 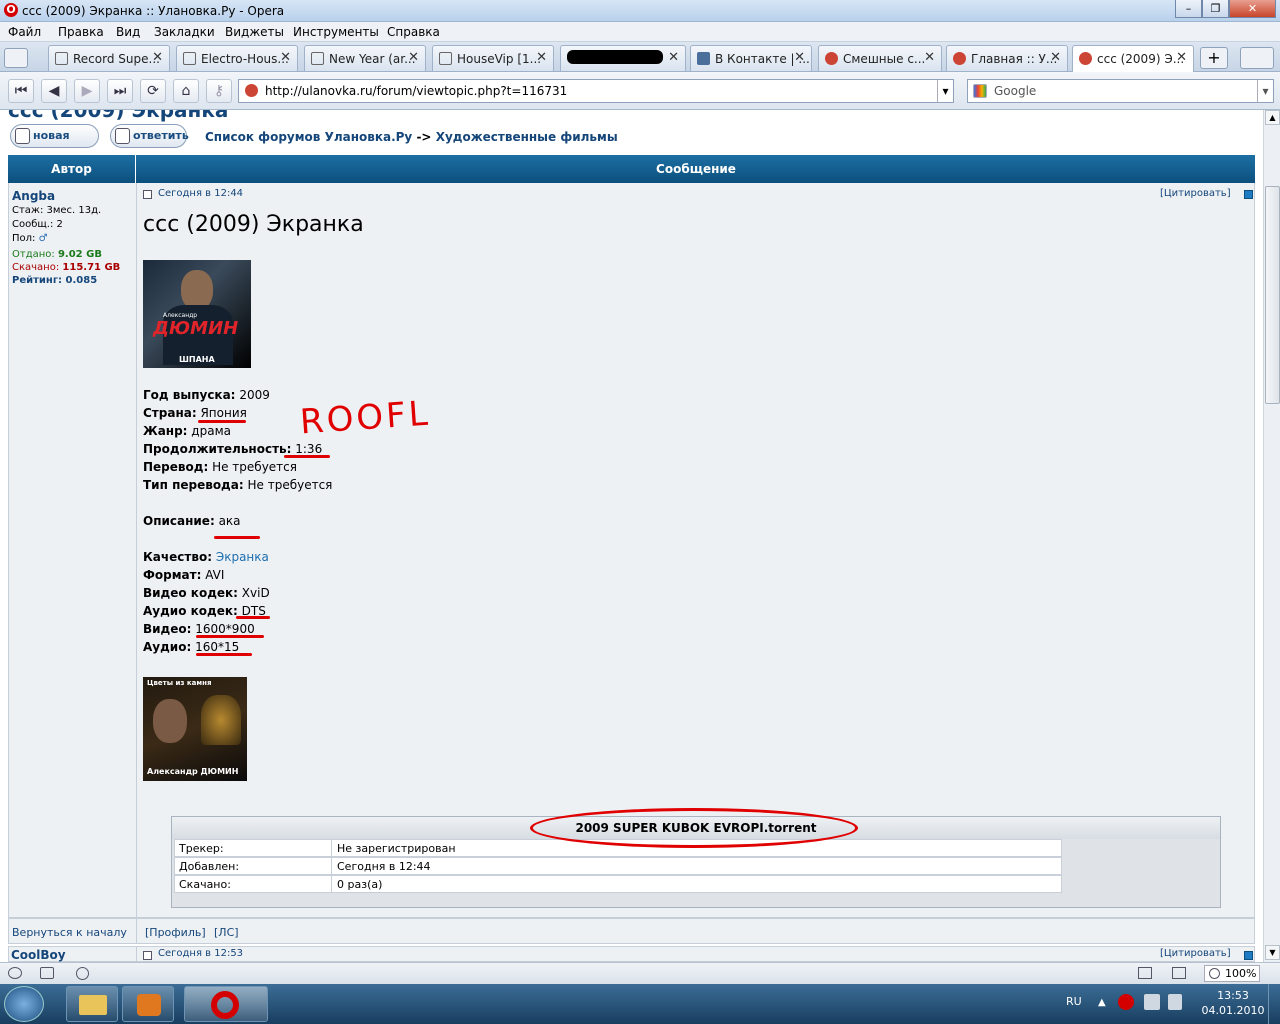 I want to click on next-author-link: CoolBoy, so click(x=38, y=955).